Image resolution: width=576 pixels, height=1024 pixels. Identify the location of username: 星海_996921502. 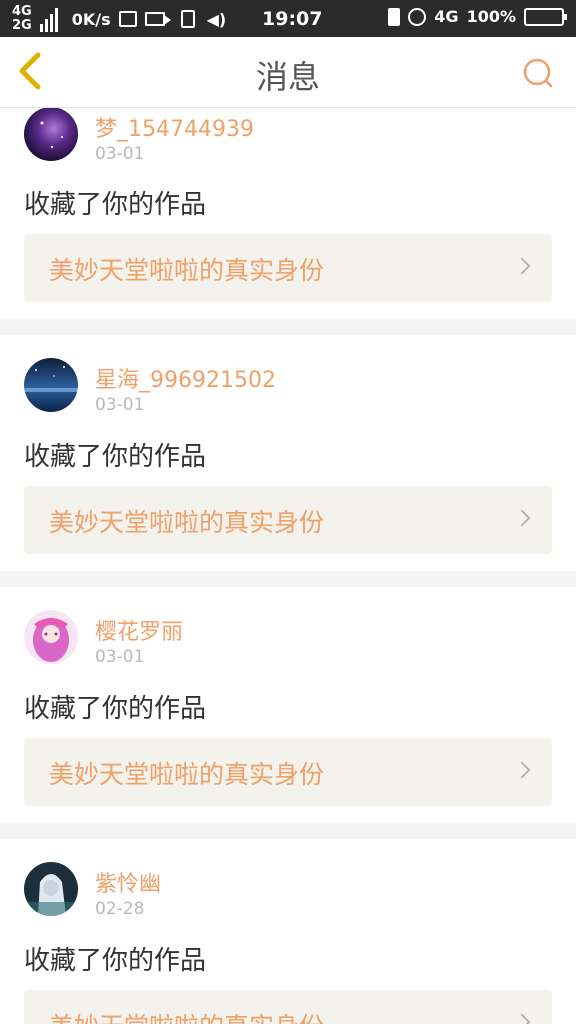
(185, 378).